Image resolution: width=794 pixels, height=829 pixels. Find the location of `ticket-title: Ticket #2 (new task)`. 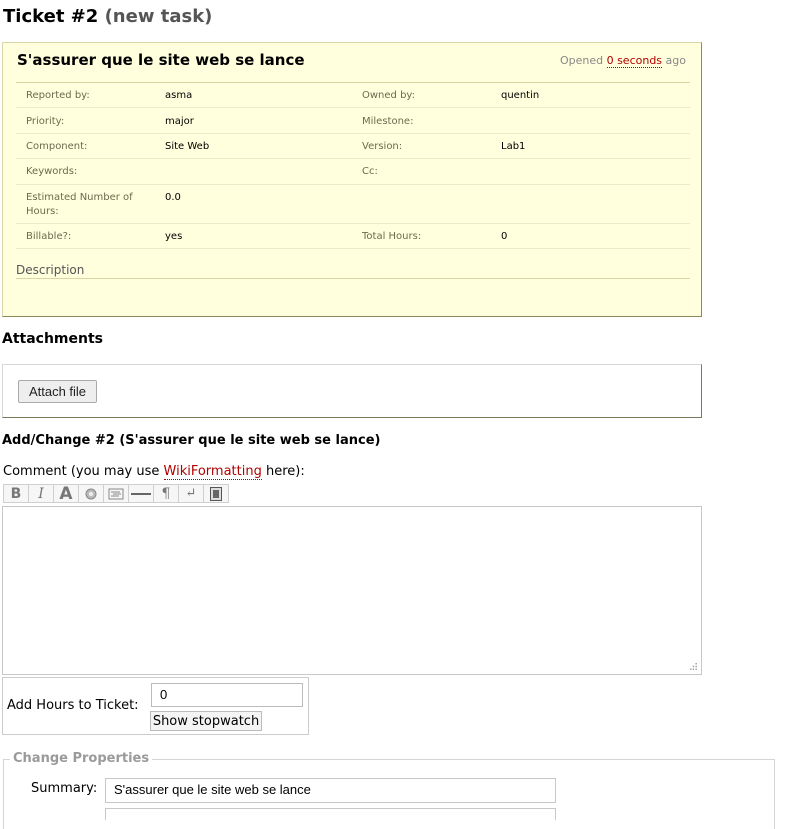

ticket-title: Ticket #2 (new task) is located at coordinates (107, 16).